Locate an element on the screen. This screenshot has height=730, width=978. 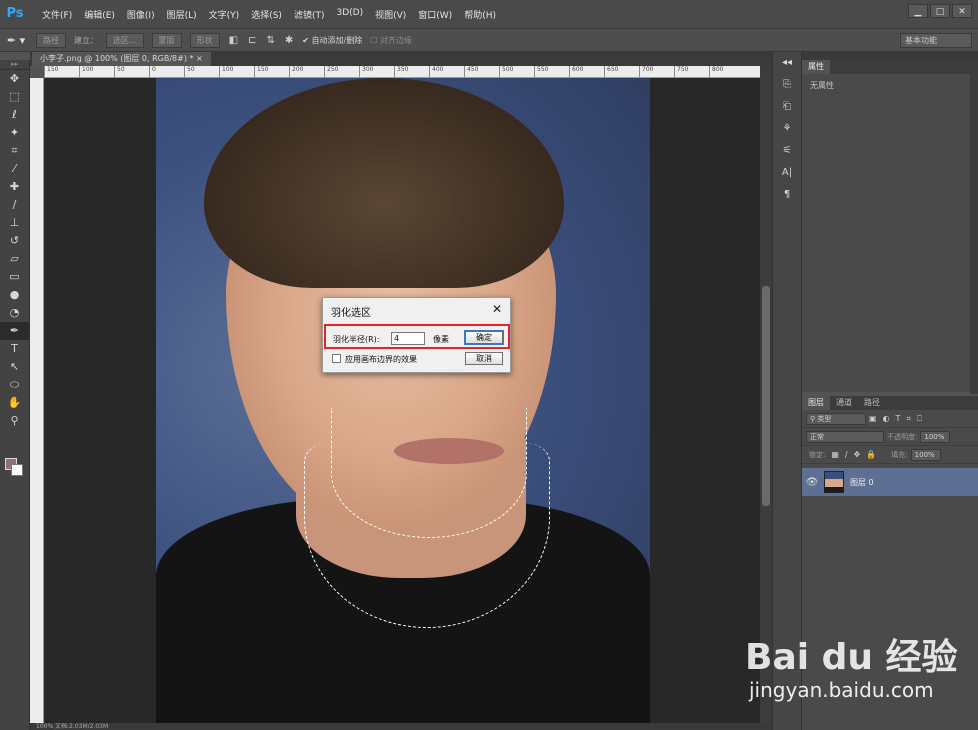
auto-add-delete-label: 自动添加/删除 is located at coordinates (337, 40).